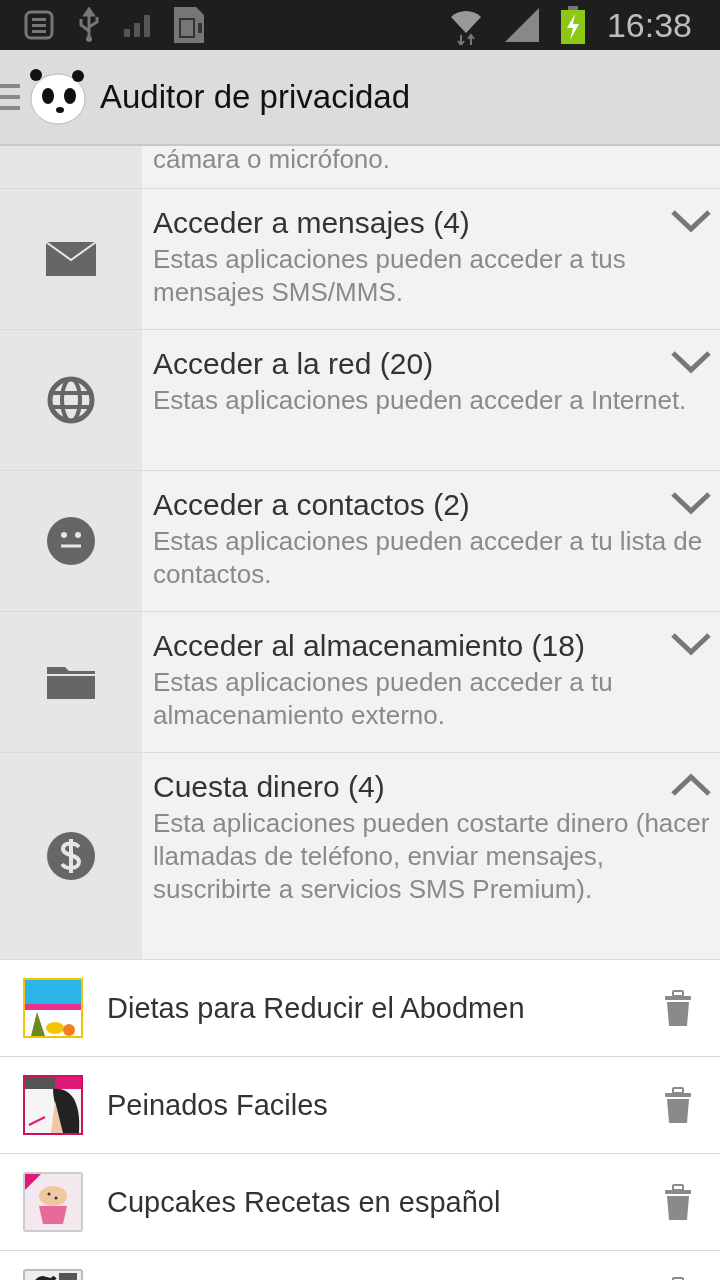 The image size is (720, 1280). What do you see at coordinates (269, 787) in the screenshot?
I see `category-title: Cuesta dinero (4)` at bounding box center [269, 787].